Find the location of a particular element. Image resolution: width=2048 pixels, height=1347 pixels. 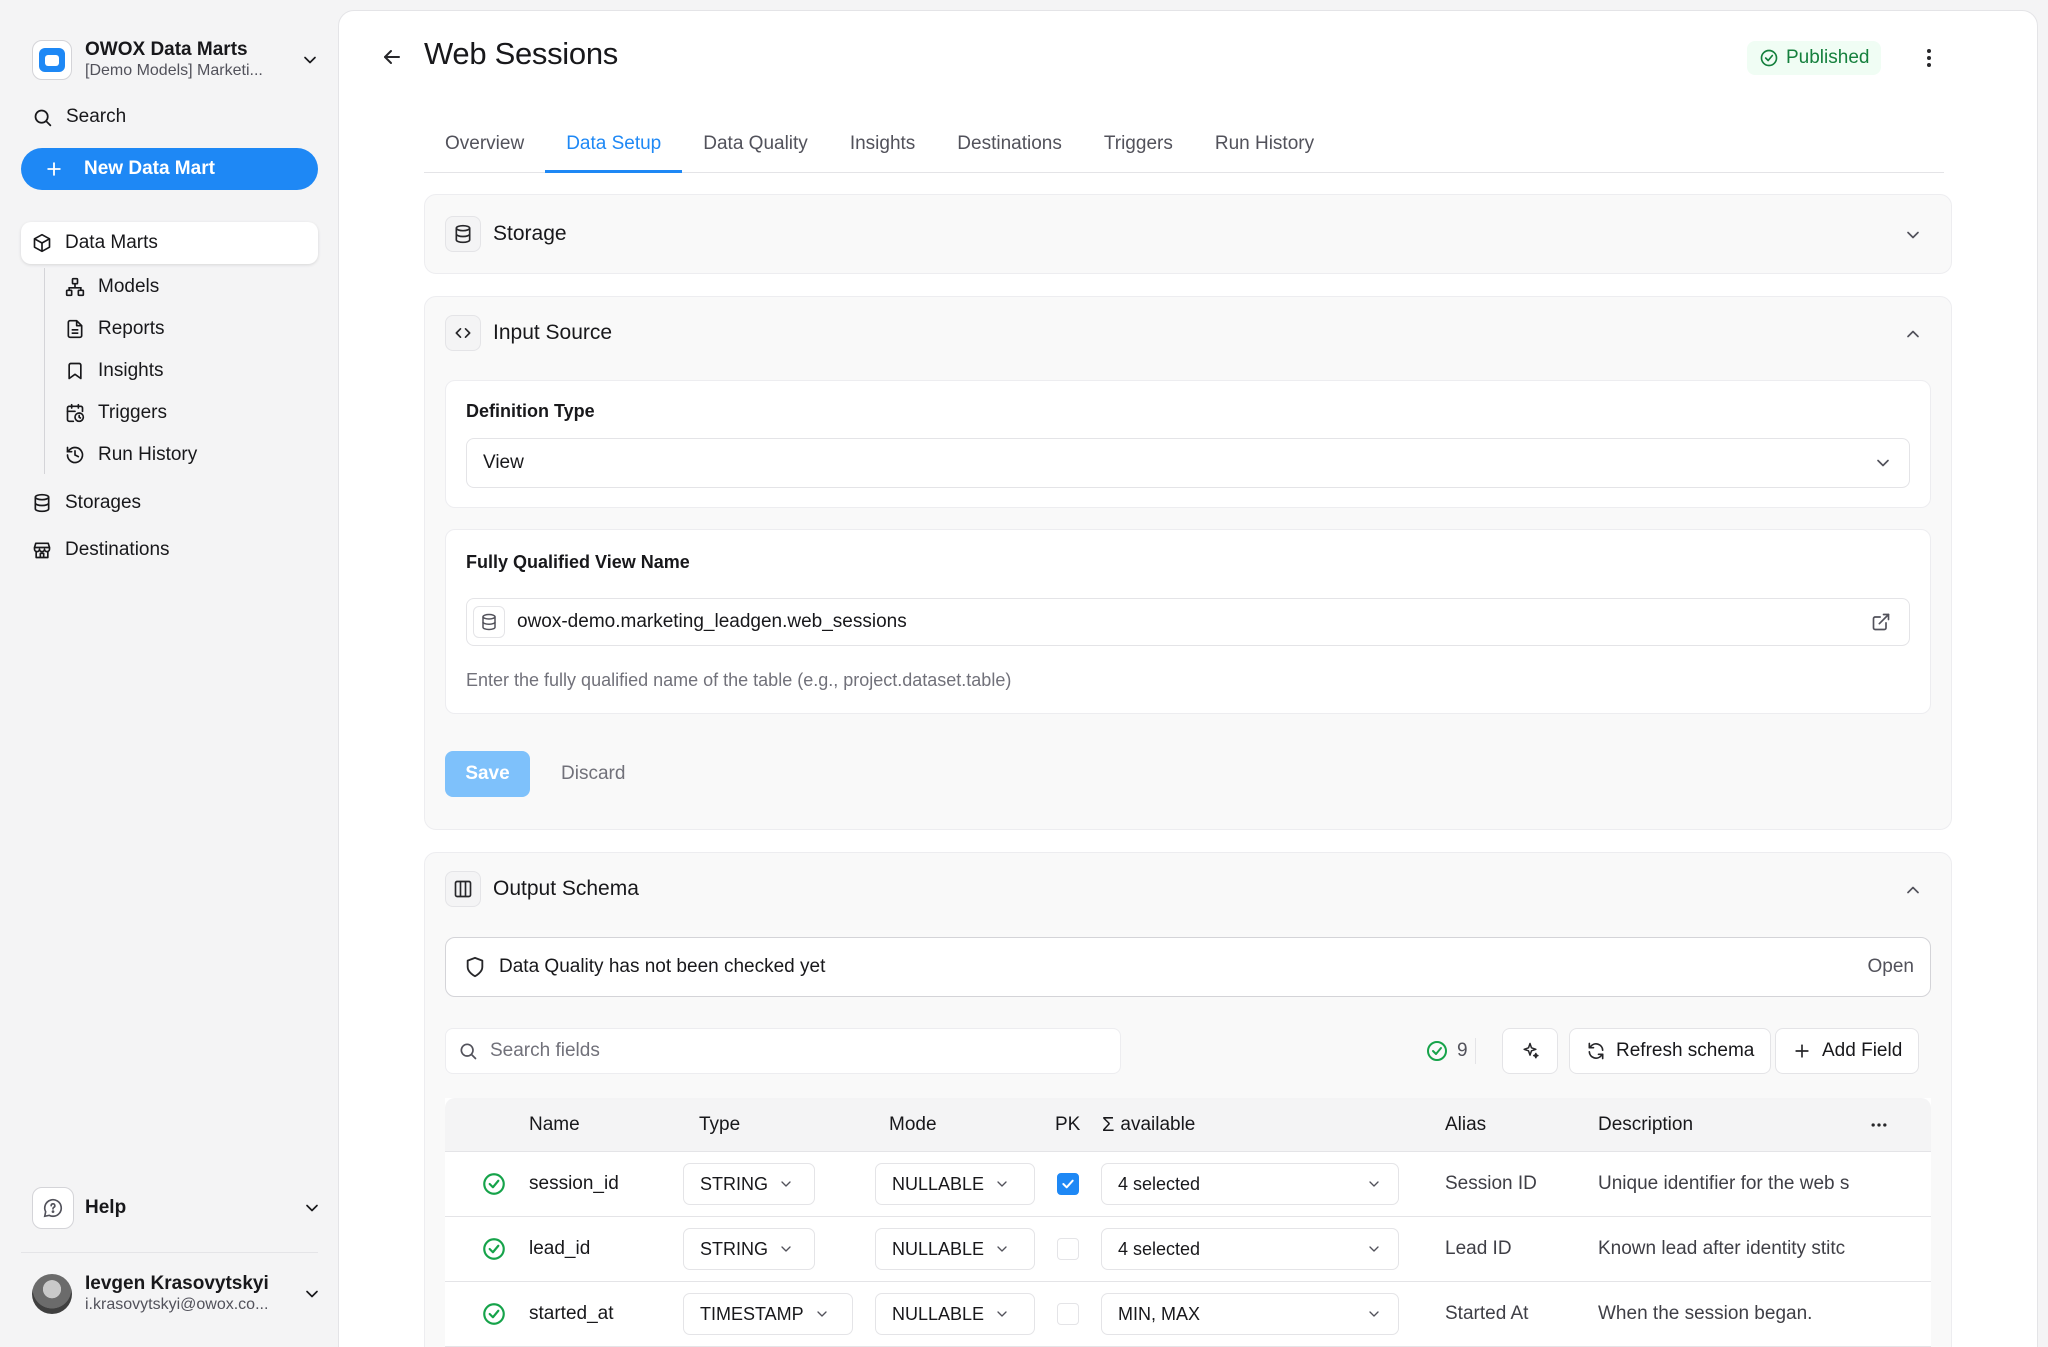

sidebar-item-storages: Storages is located at coordinates (86, 503).